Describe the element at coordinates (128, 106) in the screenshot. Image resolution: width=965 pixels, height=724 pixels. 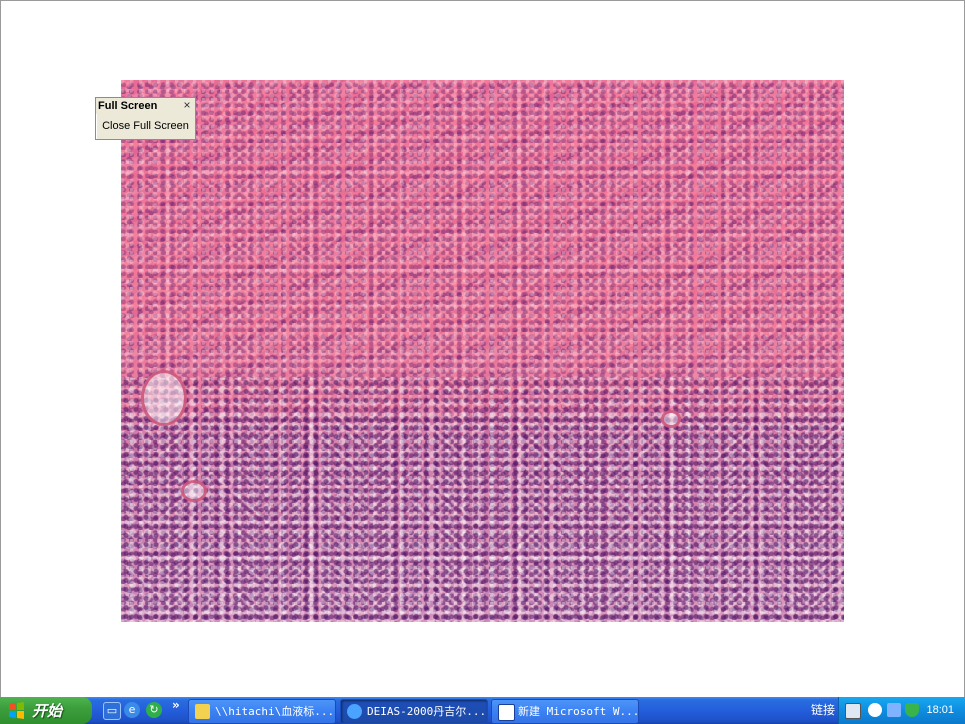
I see `fullscreen-title-text: Full Screen` at that location.